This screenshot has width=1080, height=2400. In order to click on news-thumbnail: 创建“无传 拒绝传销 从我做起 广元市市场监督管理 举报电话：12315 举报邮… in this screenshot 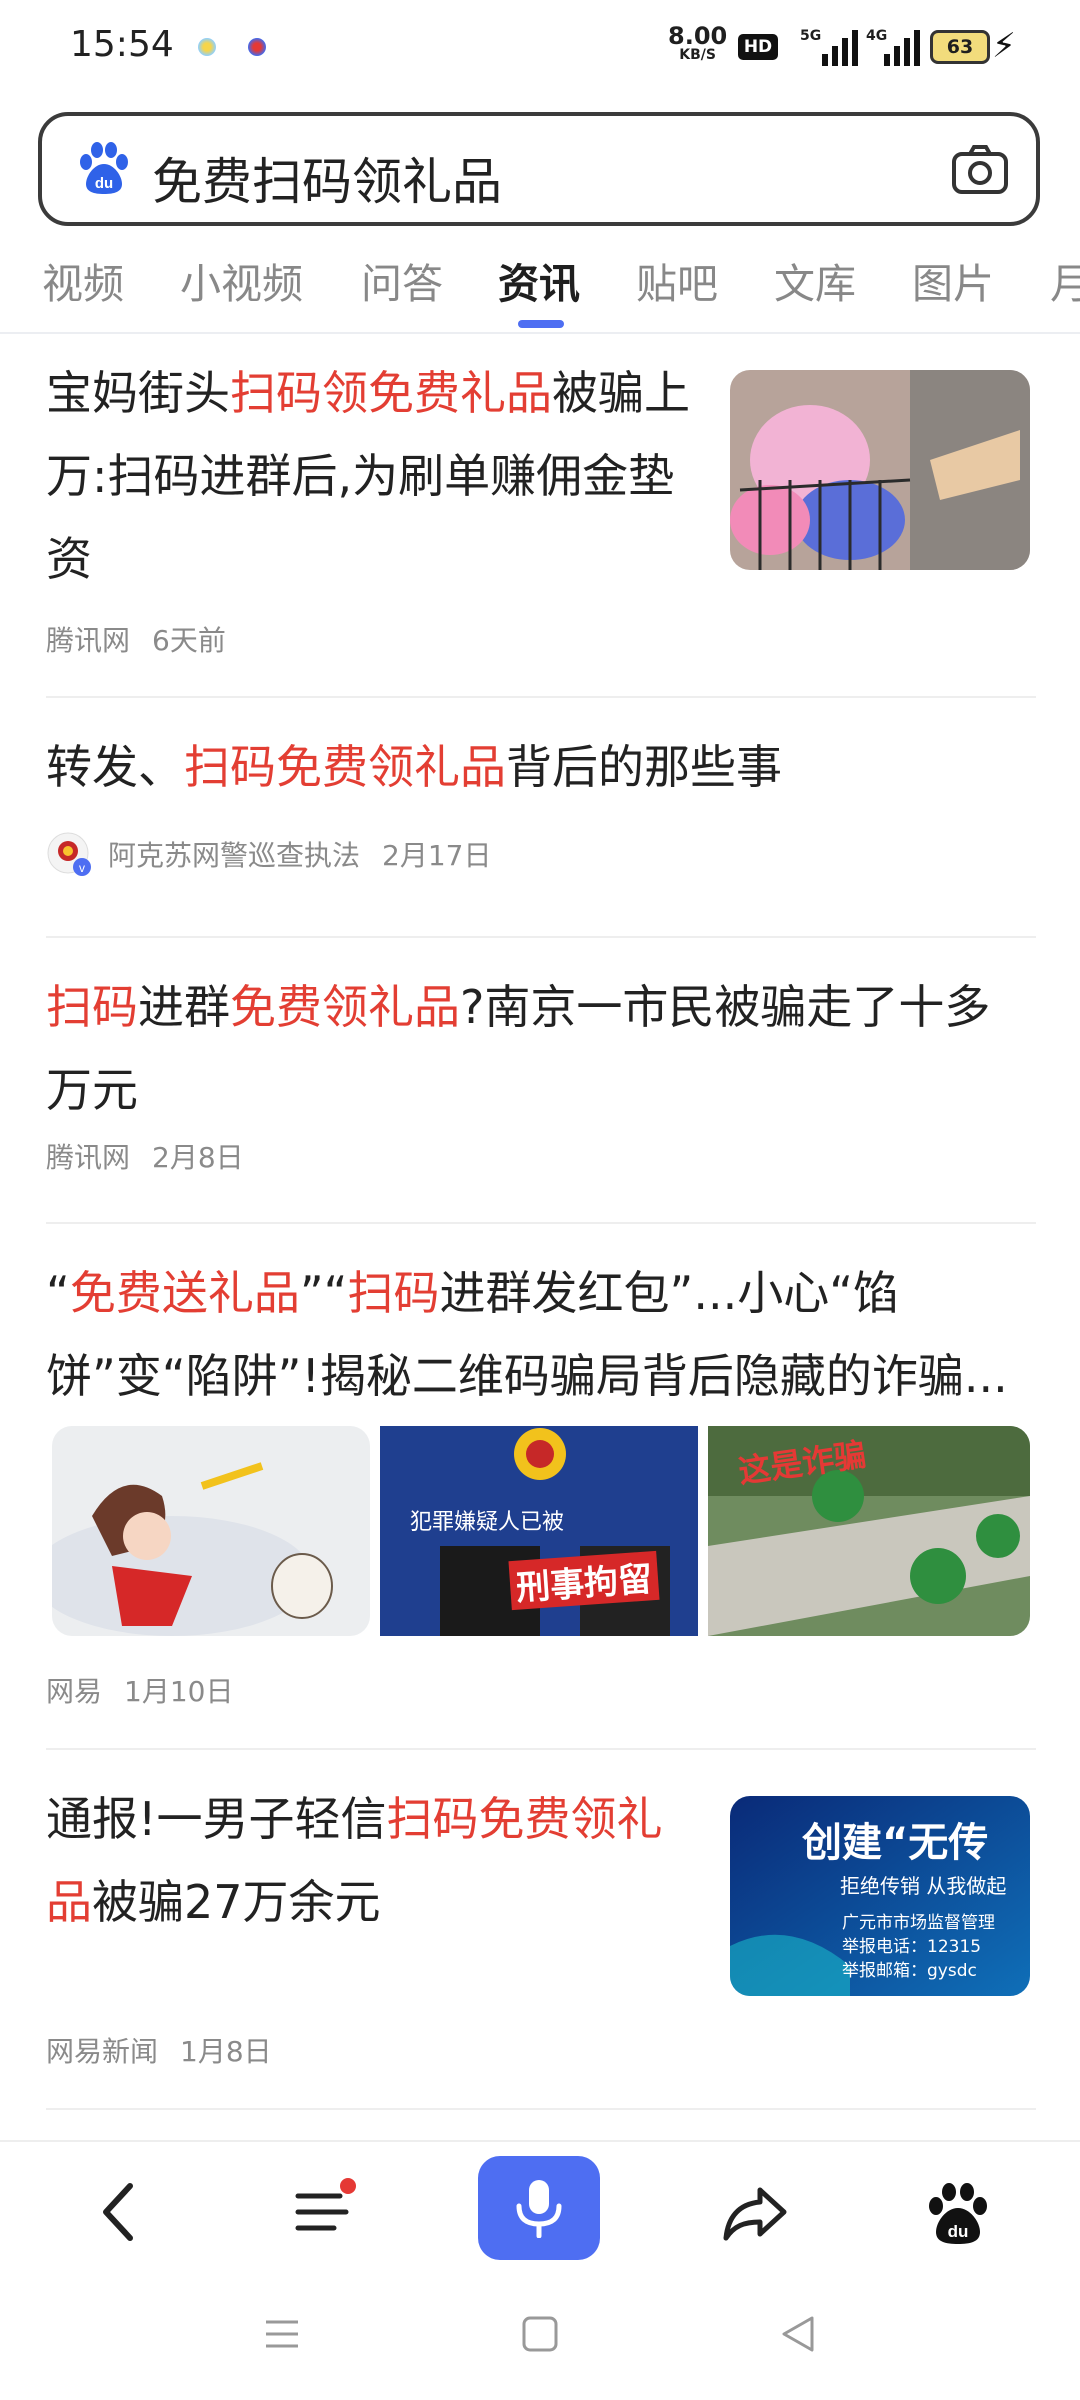, I will do `click(880, 1896)`.